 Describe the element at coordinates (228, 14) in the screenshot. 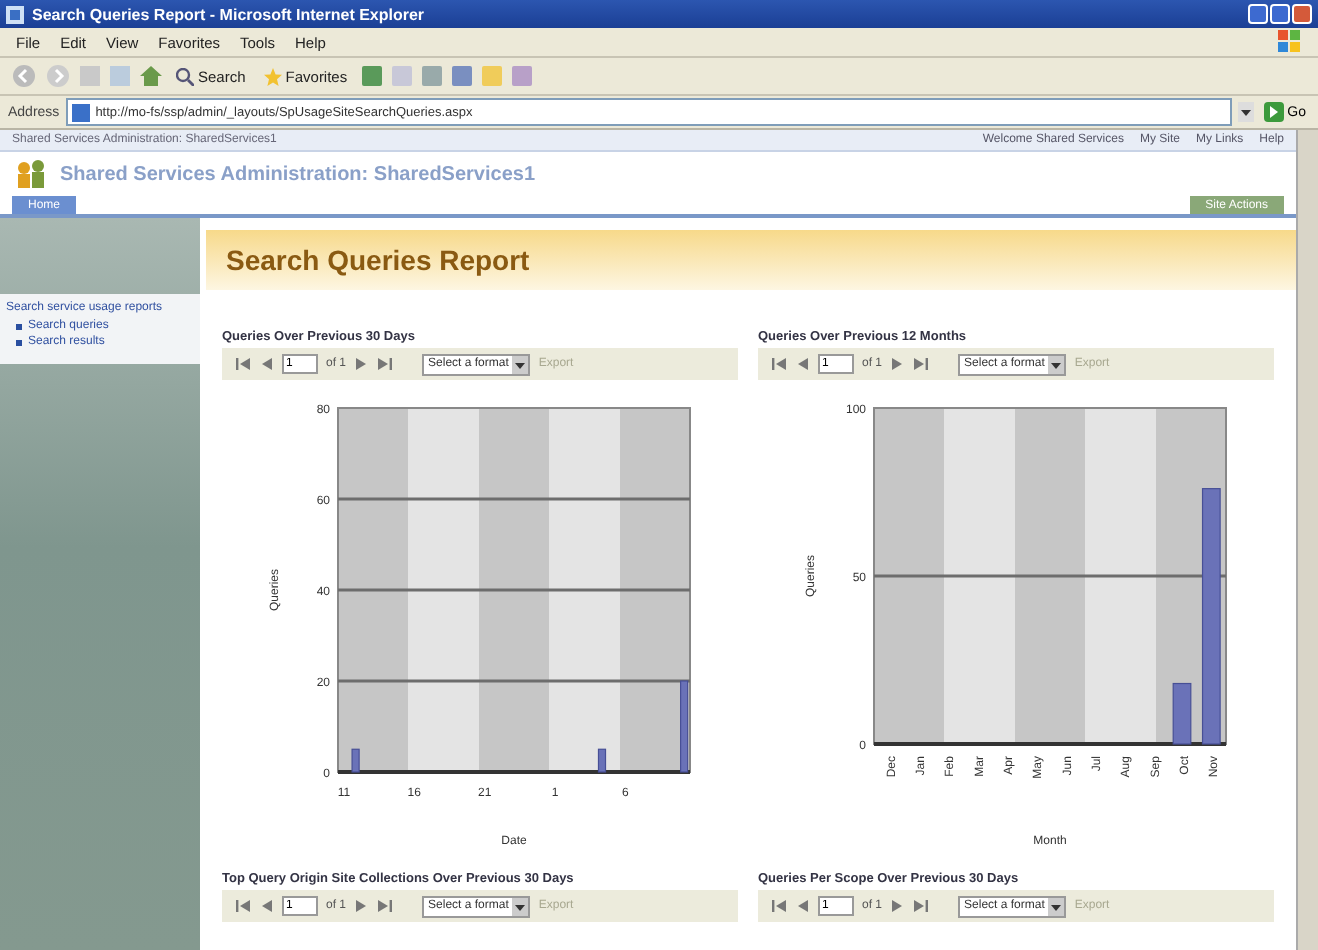

I see `window-title: Search Queries Report - Microsoft Internet Explorer` at that location.